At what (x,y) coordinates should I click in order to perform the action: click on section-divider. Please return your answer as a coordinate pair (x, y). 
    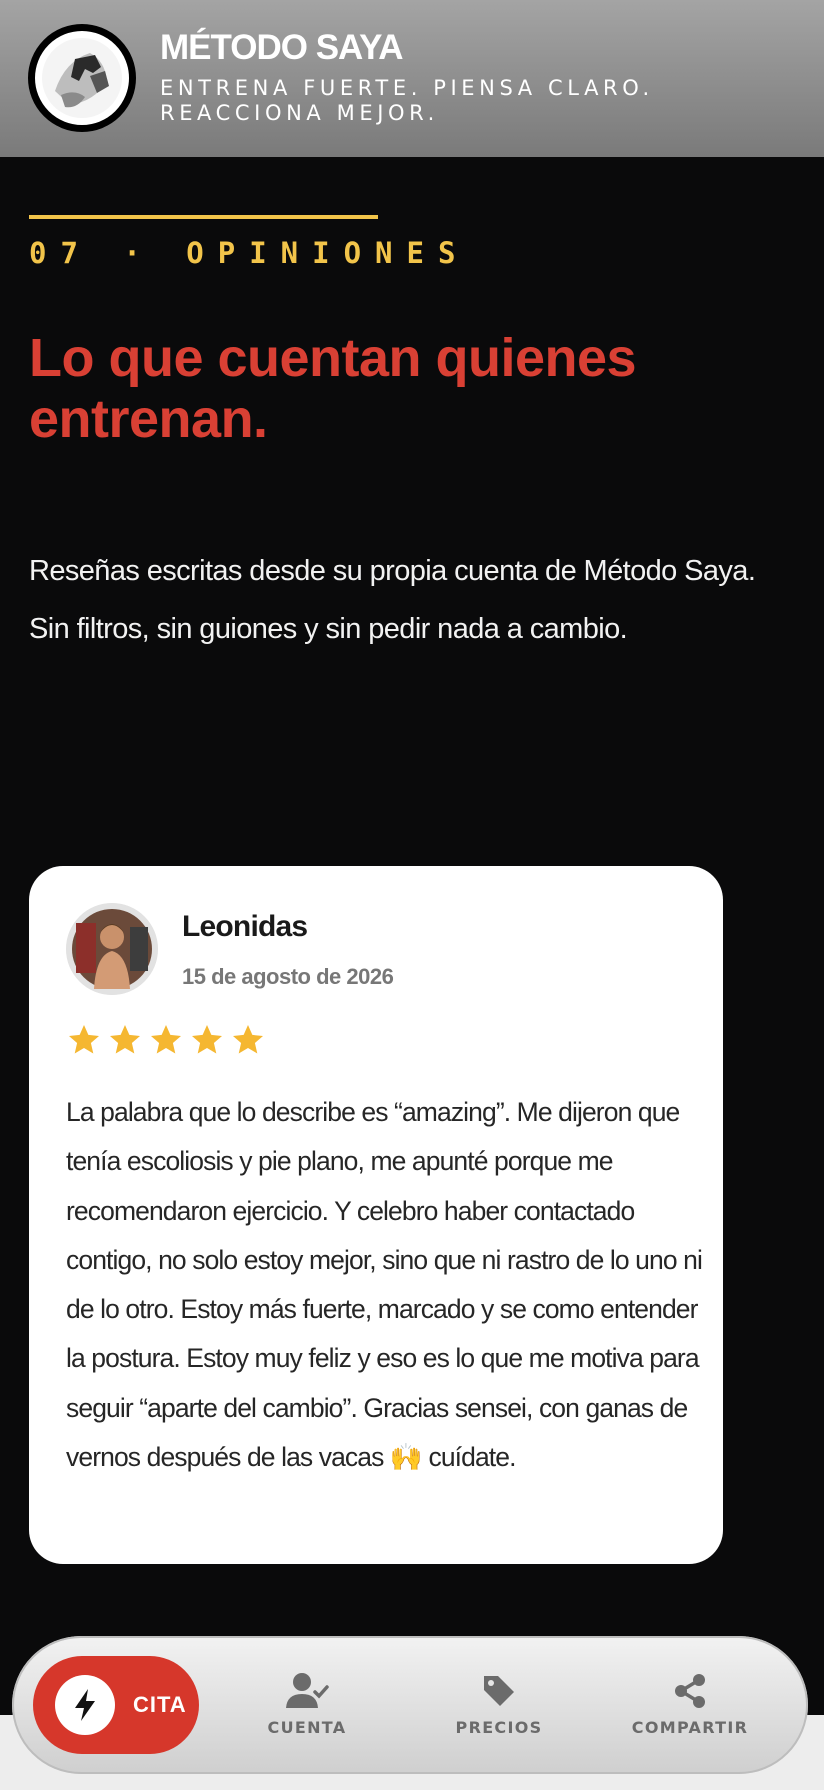
    Looking at the image, I should click on (203, 217).